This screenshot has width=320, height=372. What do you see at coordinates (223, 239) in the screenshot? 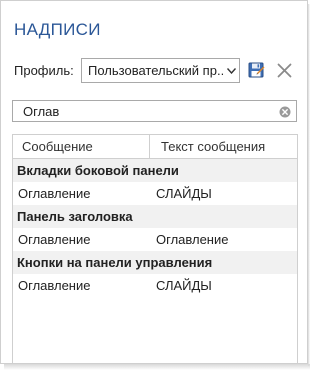
I see `cell-message-text: Оглавление` at bounding box center [223, 239].